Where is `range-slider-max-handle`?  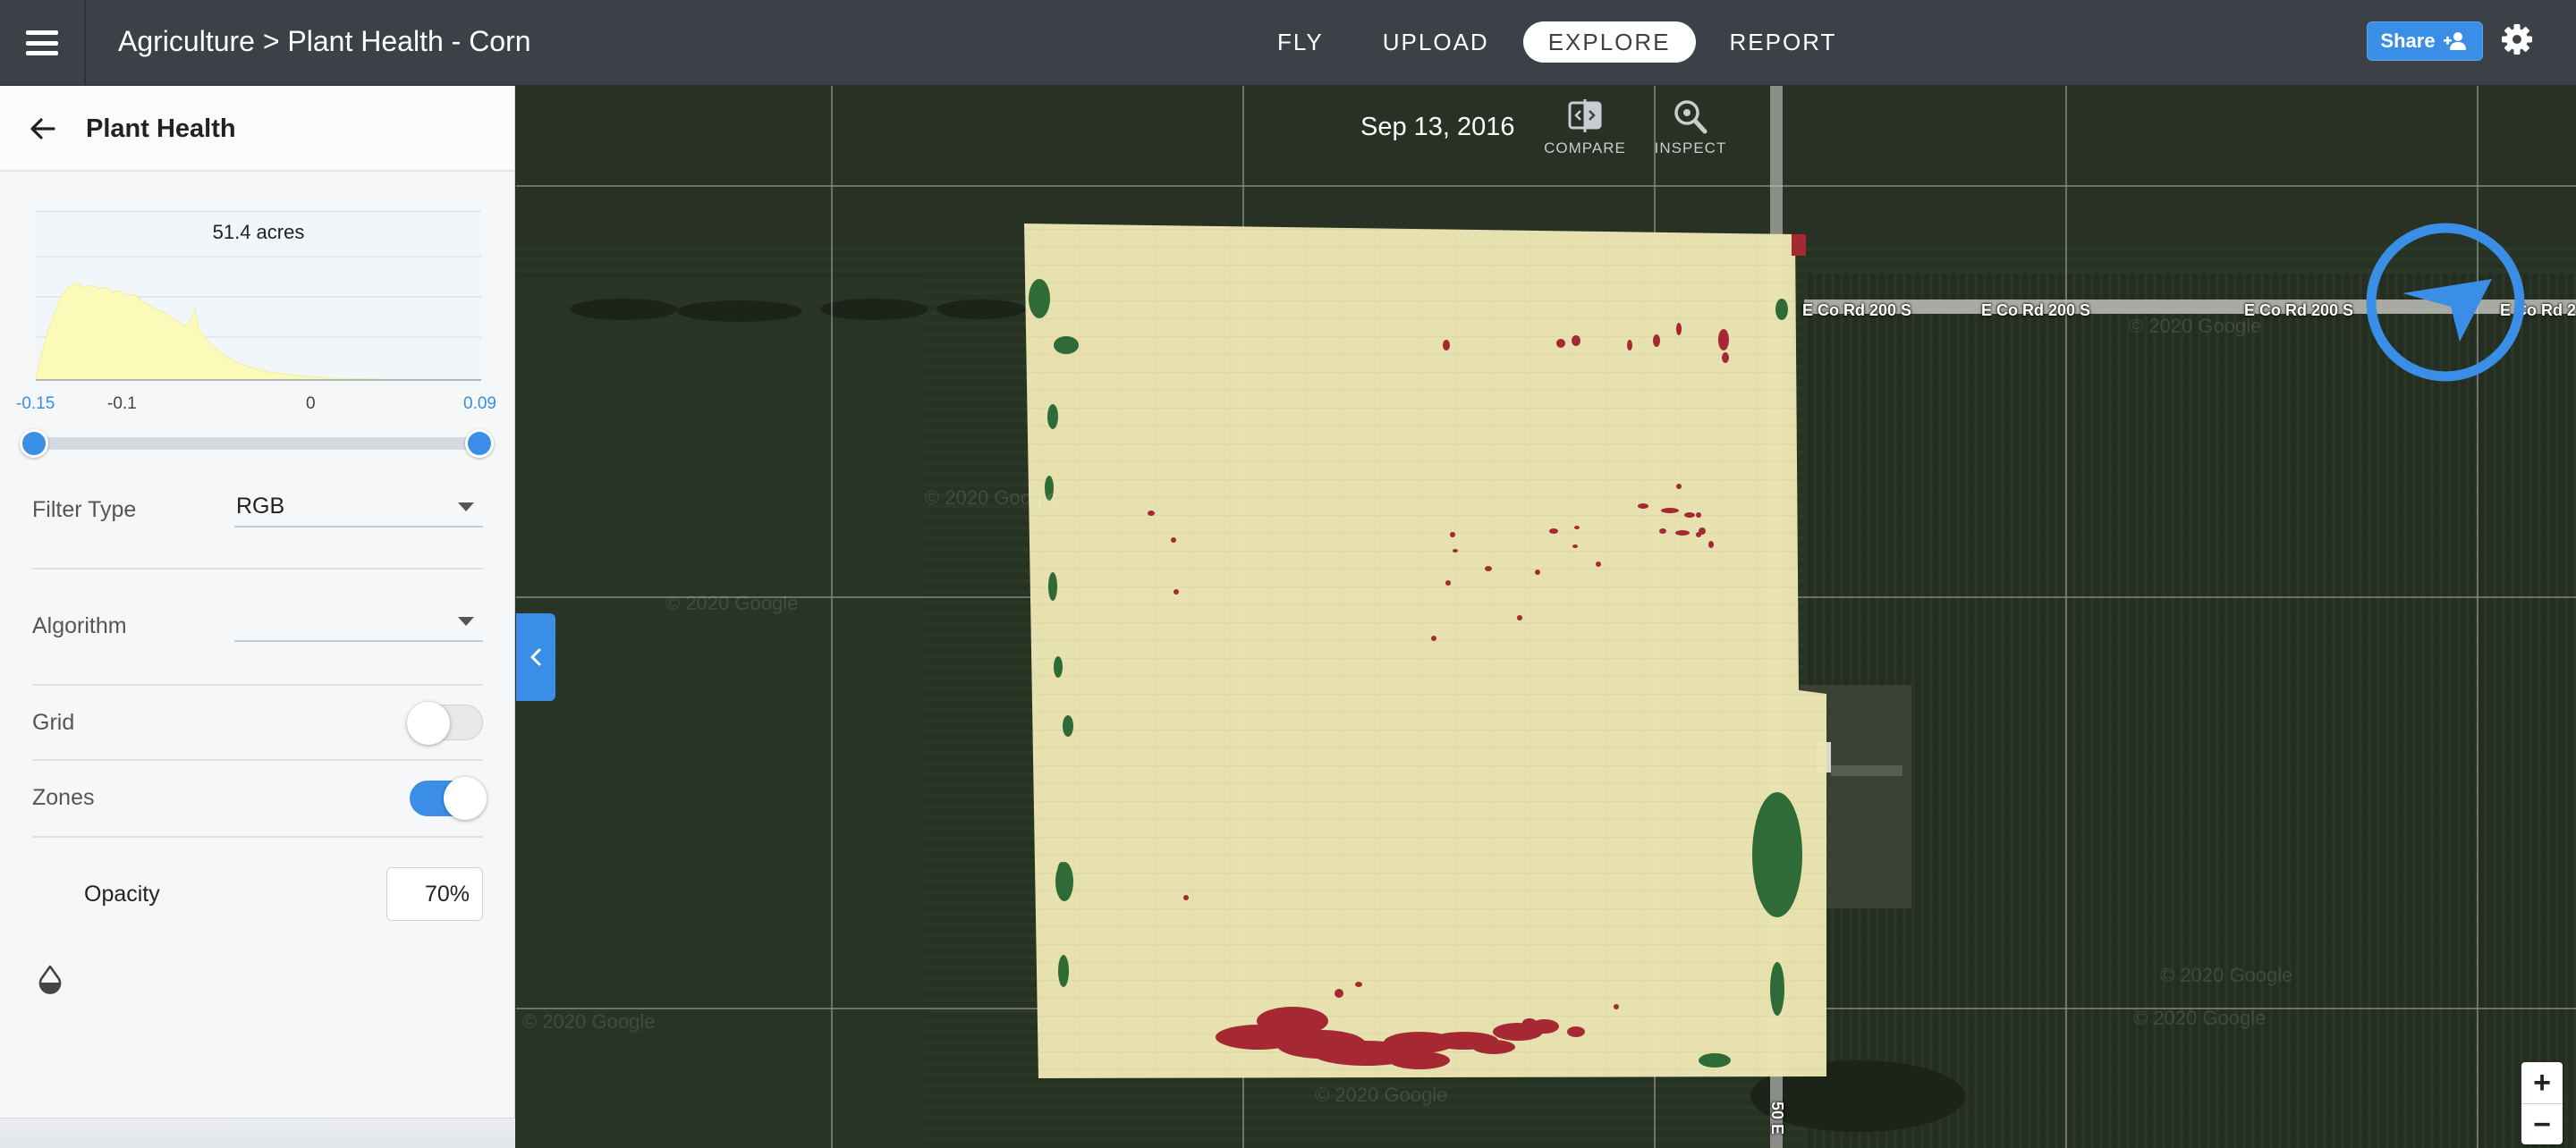
range-slider-max-handle is located at coordinates (479, 443).